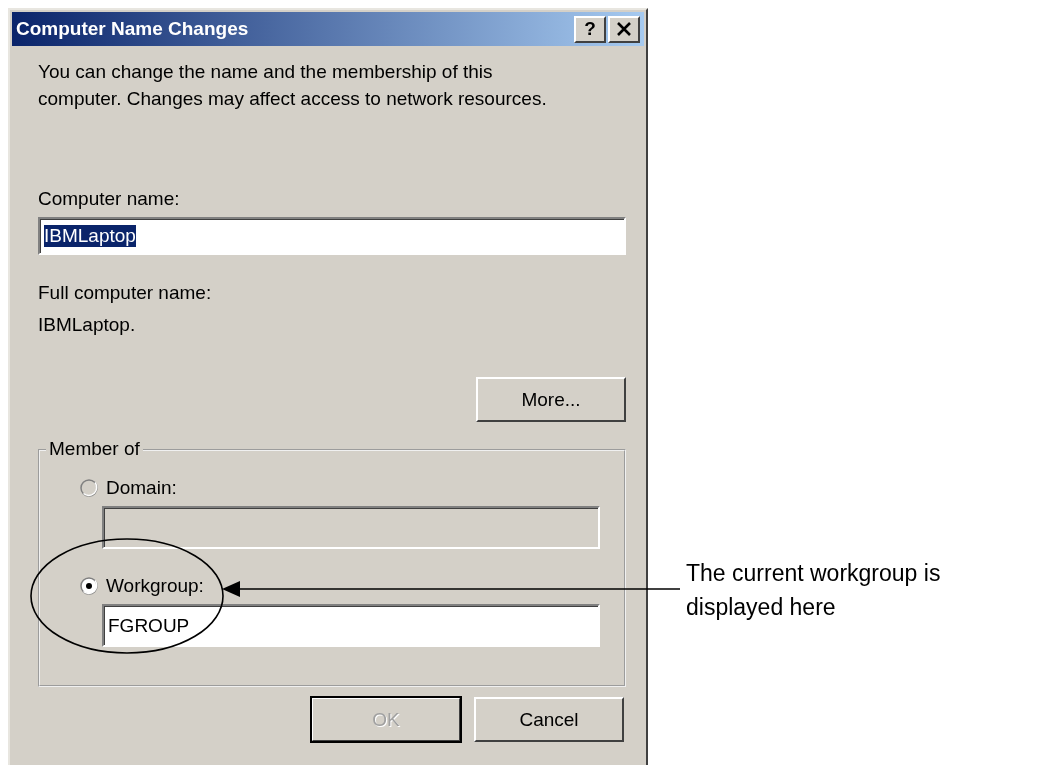 Image resolution: width=1042 pixels, height=765 pixels. Describe the element at coordinates (109, 199) in the screenshot. I see `field-label: Computer name:` at that location.